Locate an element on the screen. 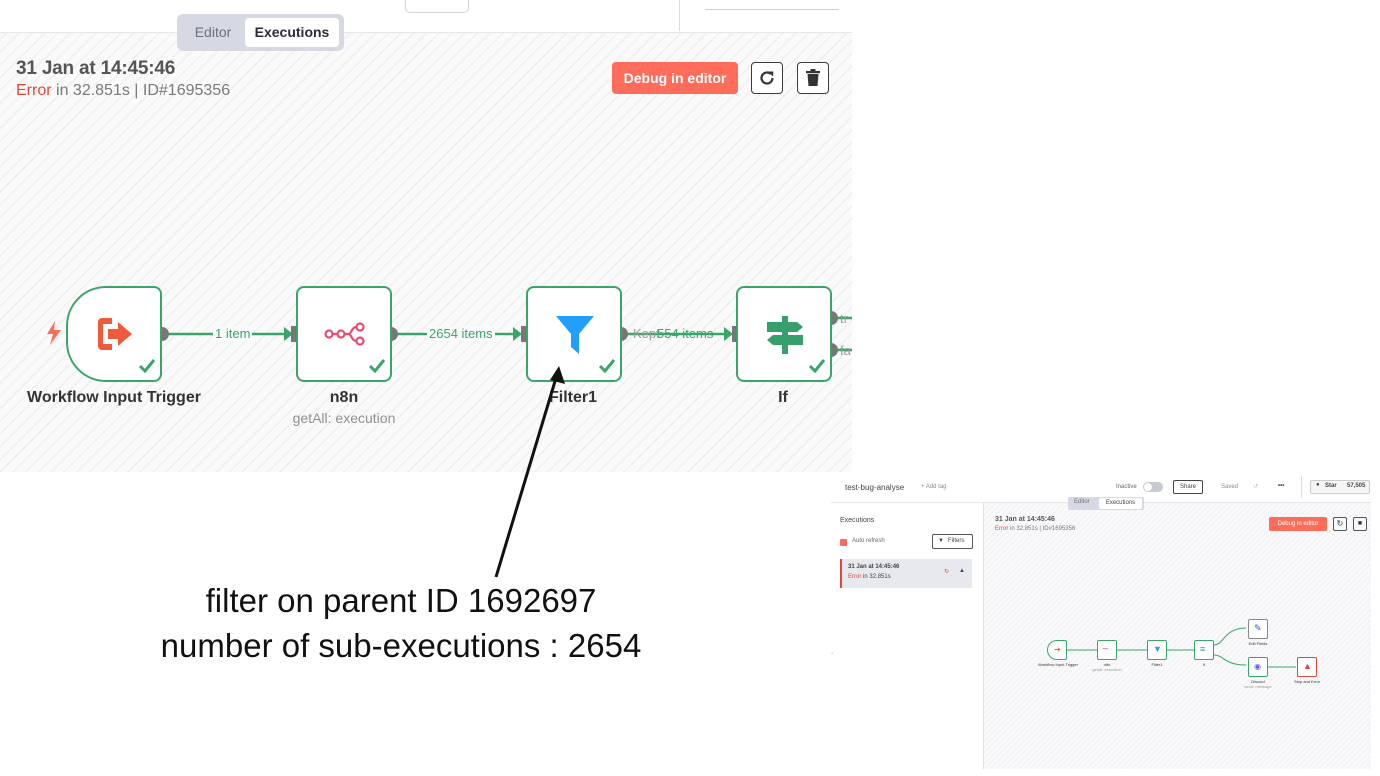  n8n-logo-icon: ∼ is located at coordinates (1105, 648).